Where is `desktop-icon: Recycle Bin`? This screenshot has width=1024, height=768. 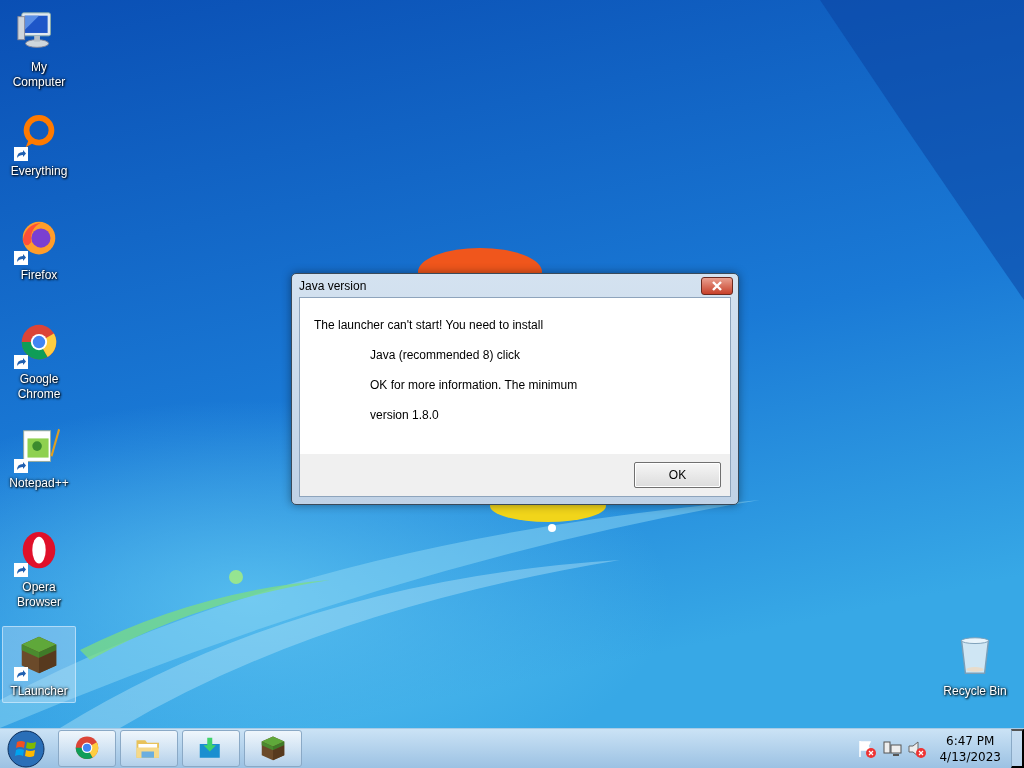 desktop-icon: Recycle Bin is located at coordinates (975, 664).